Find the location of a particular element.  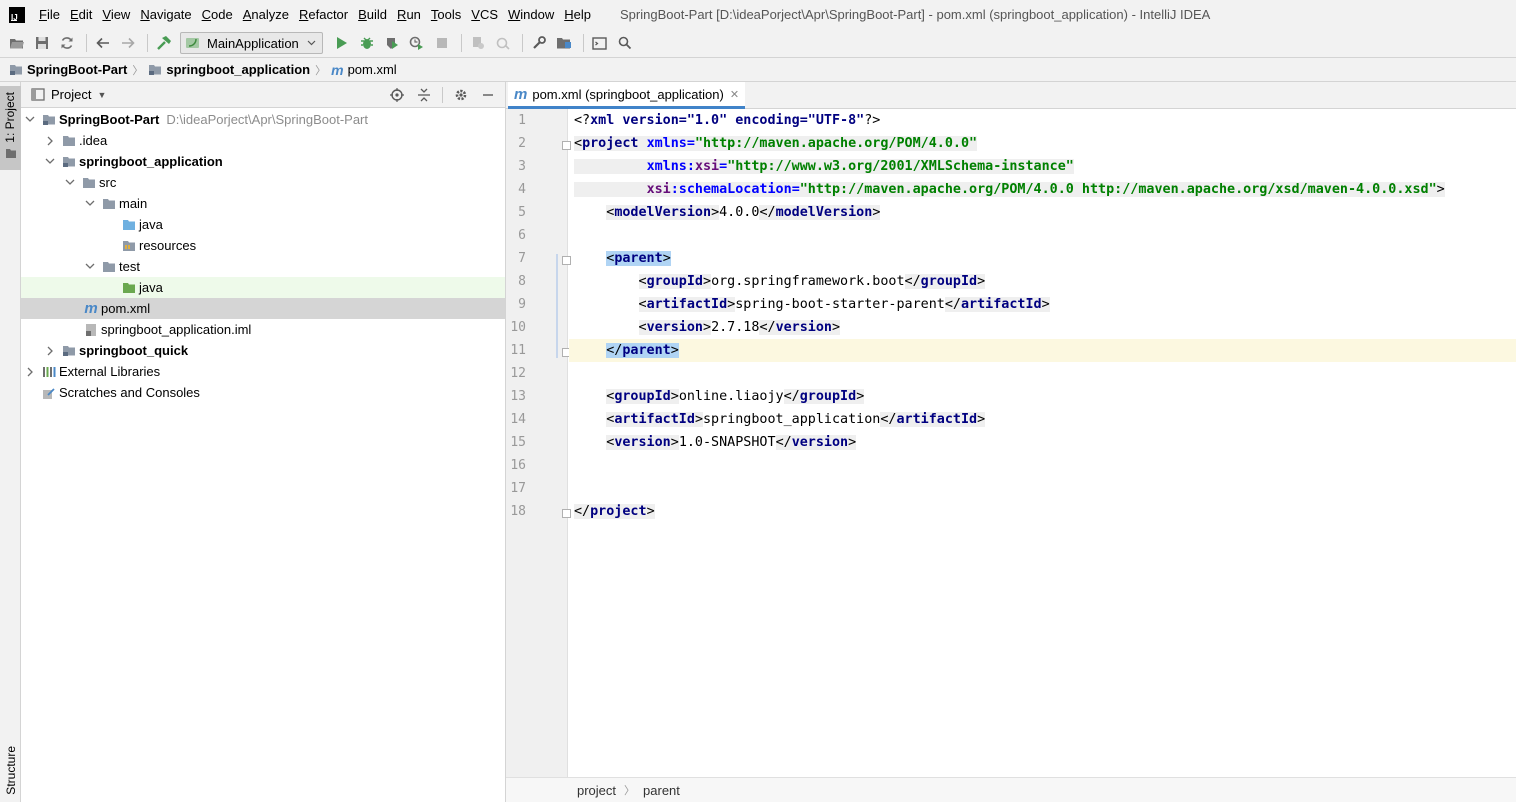

editor-breadcrumb-parent: parent is located at coordinates (661, 790).